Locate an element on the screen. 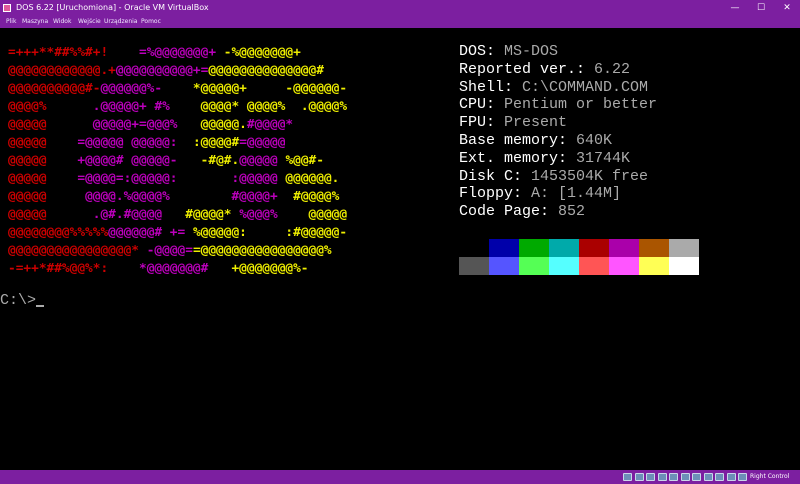 This screenshot has width=800, height=484. usb-icon is located at coordinates (673, 477).